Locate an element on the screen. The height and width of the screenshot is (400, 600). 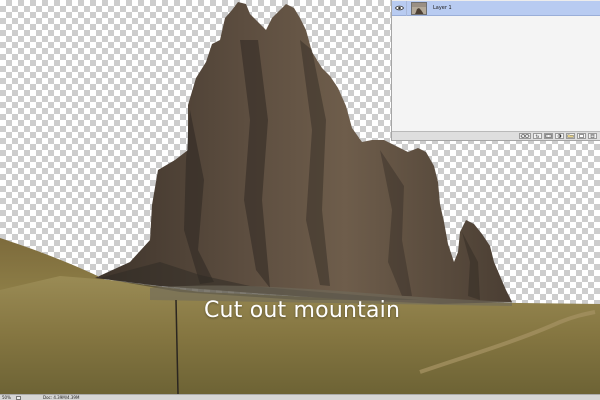
status-bar: 50% Doc: 4.39M/4.39M is located at coordinates (300, 397).